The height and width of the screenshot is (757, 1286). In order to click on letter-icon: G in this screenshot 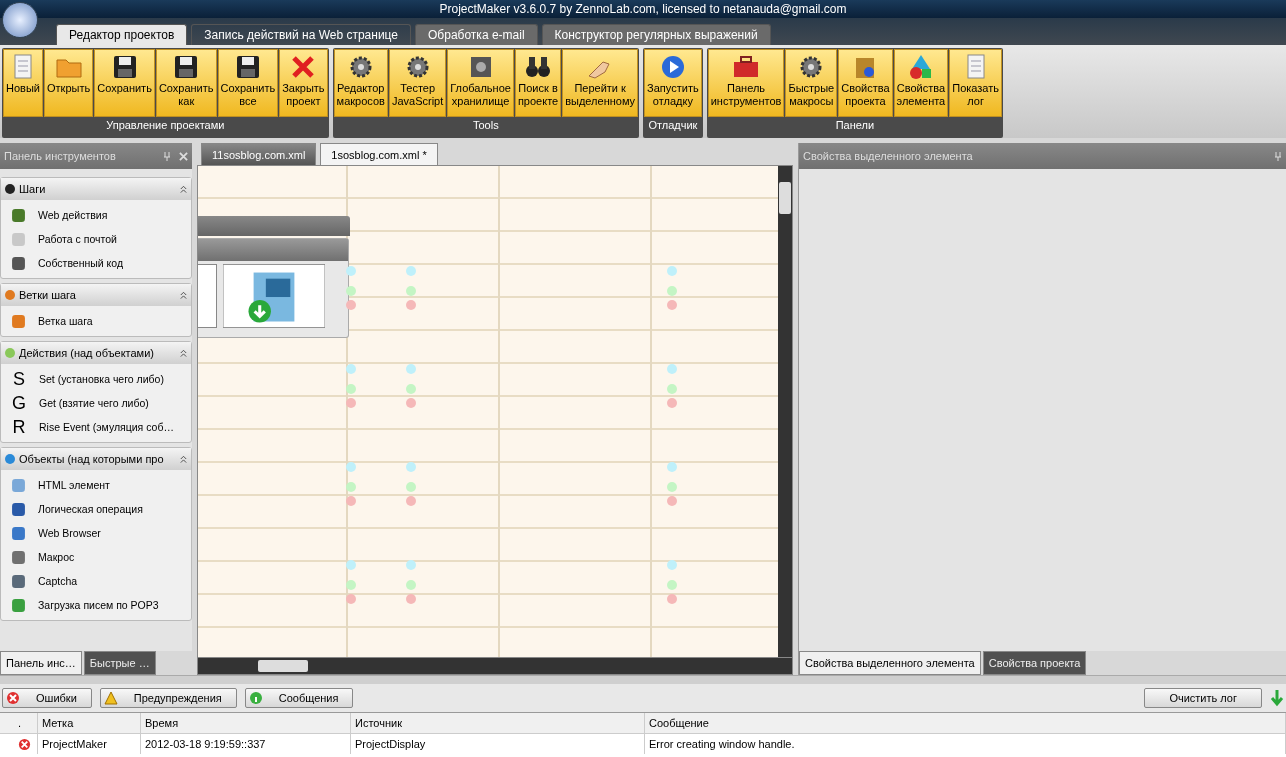, I will do `click(19, 403)`.